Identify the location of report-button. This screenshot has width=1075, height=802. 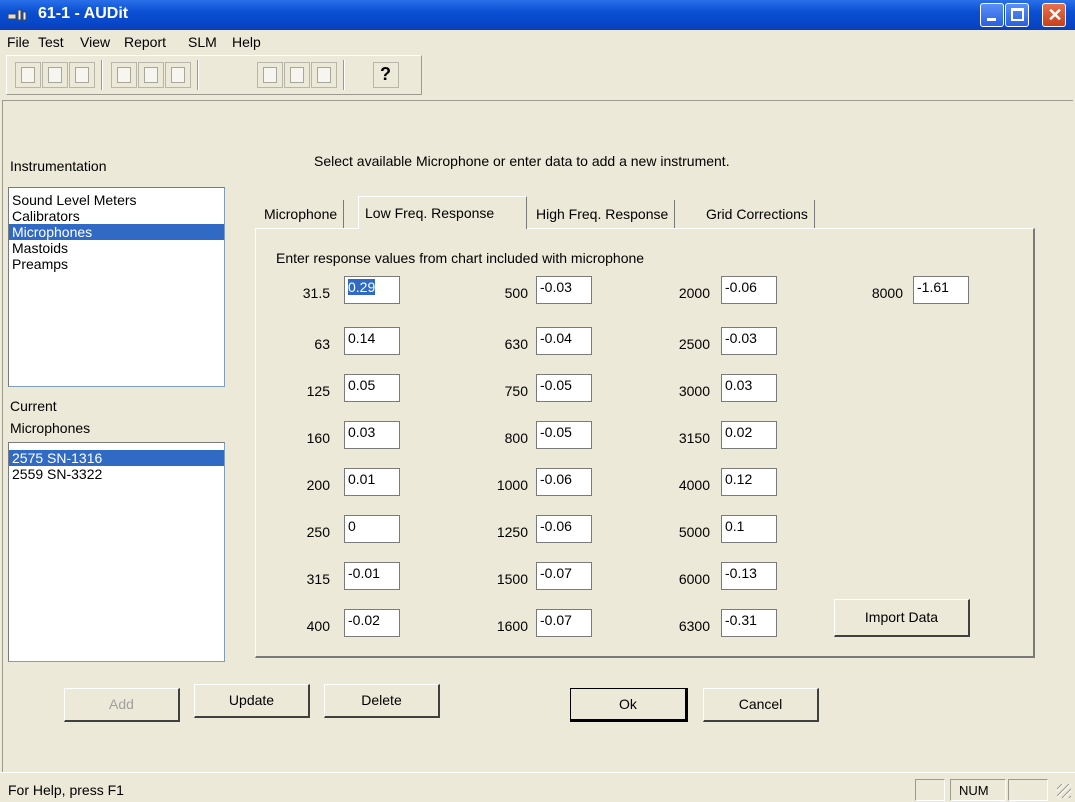
(270, 75).